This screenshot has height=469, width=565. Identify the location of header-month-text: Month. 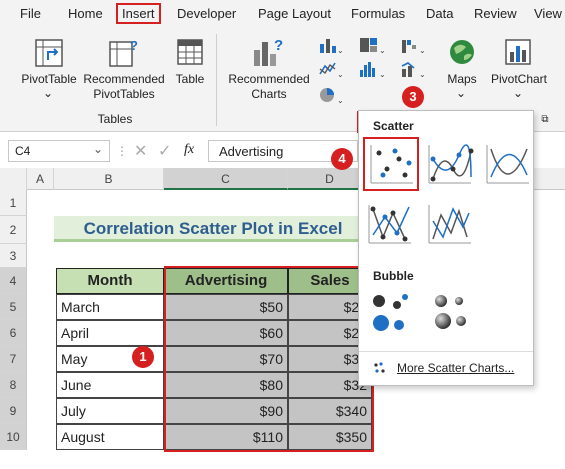
(110, 280).